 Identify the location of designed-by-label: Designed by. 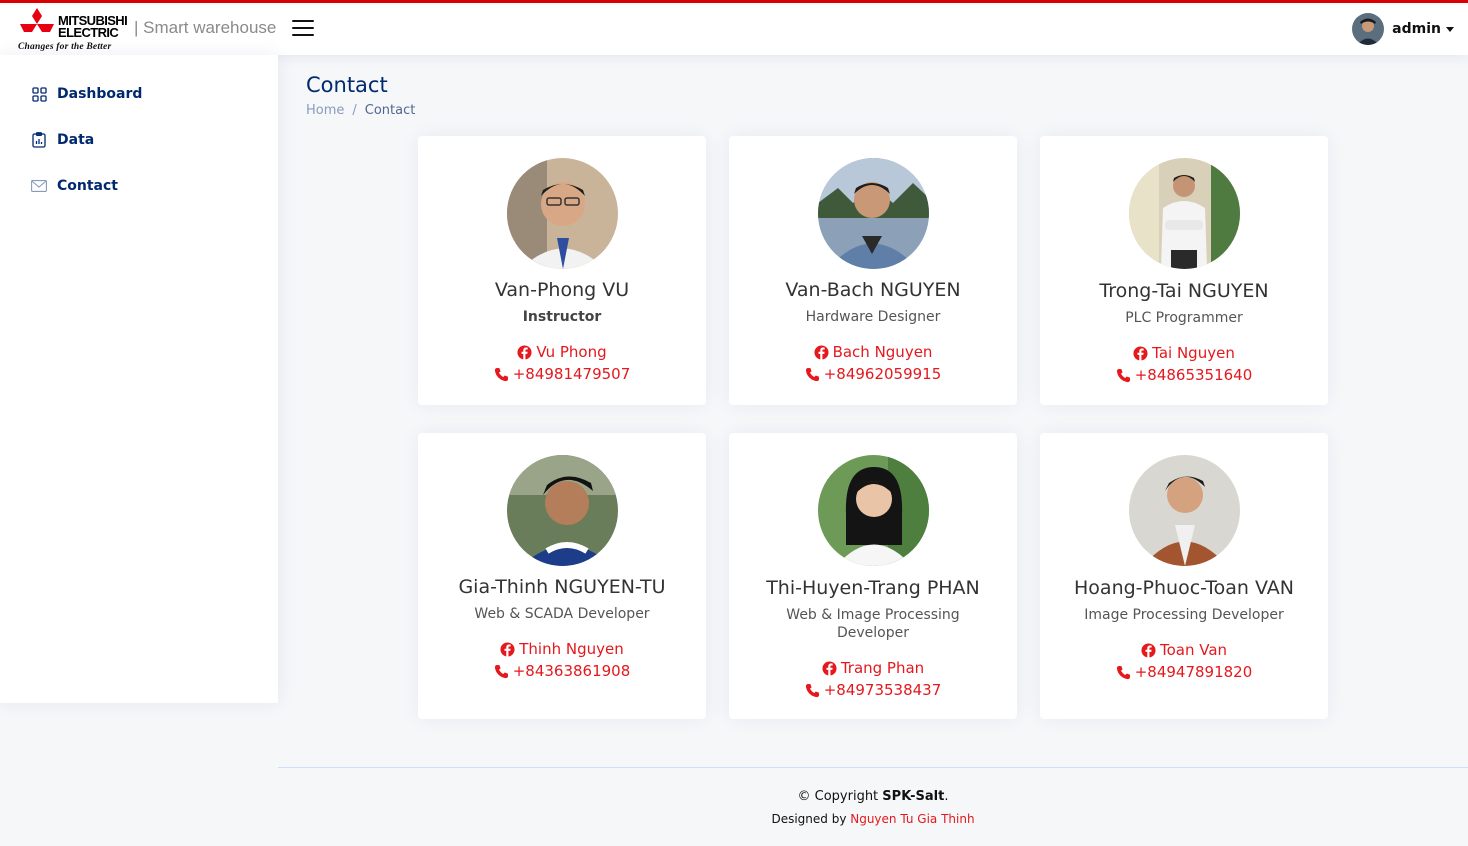
(811, 819).